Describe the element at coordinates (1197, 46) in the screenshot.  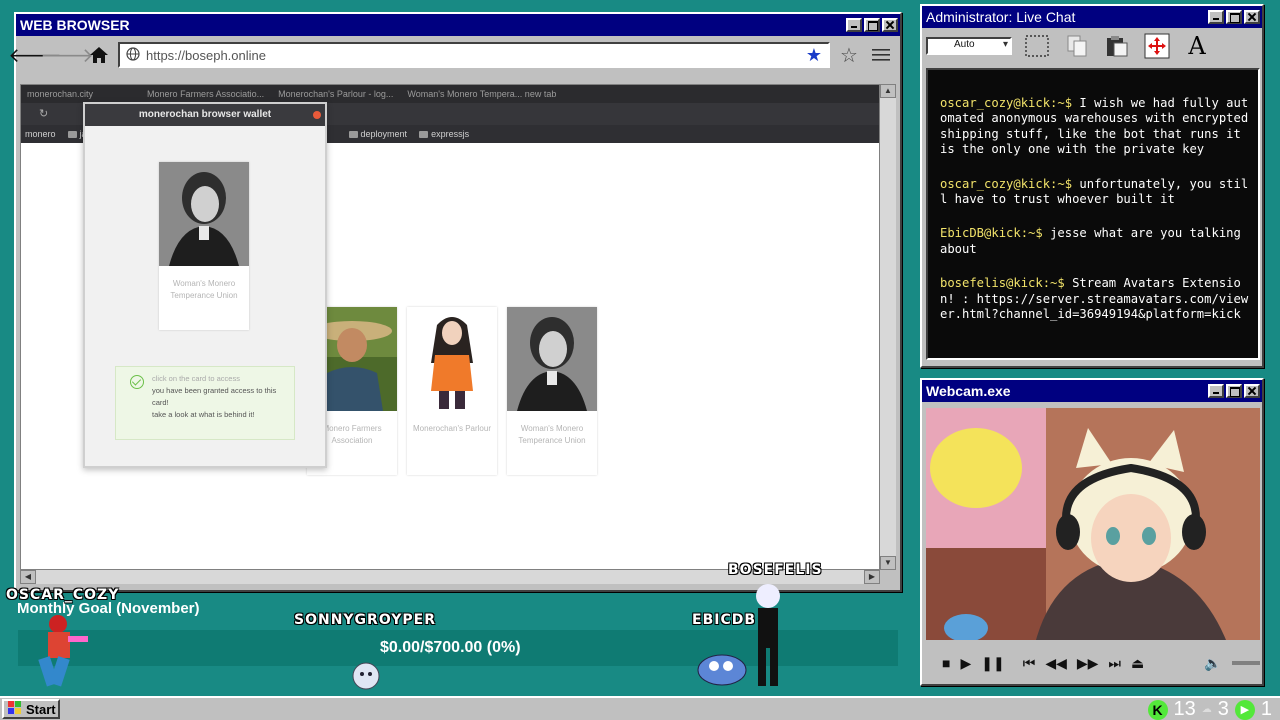
I see `font-icon: A` at that location.